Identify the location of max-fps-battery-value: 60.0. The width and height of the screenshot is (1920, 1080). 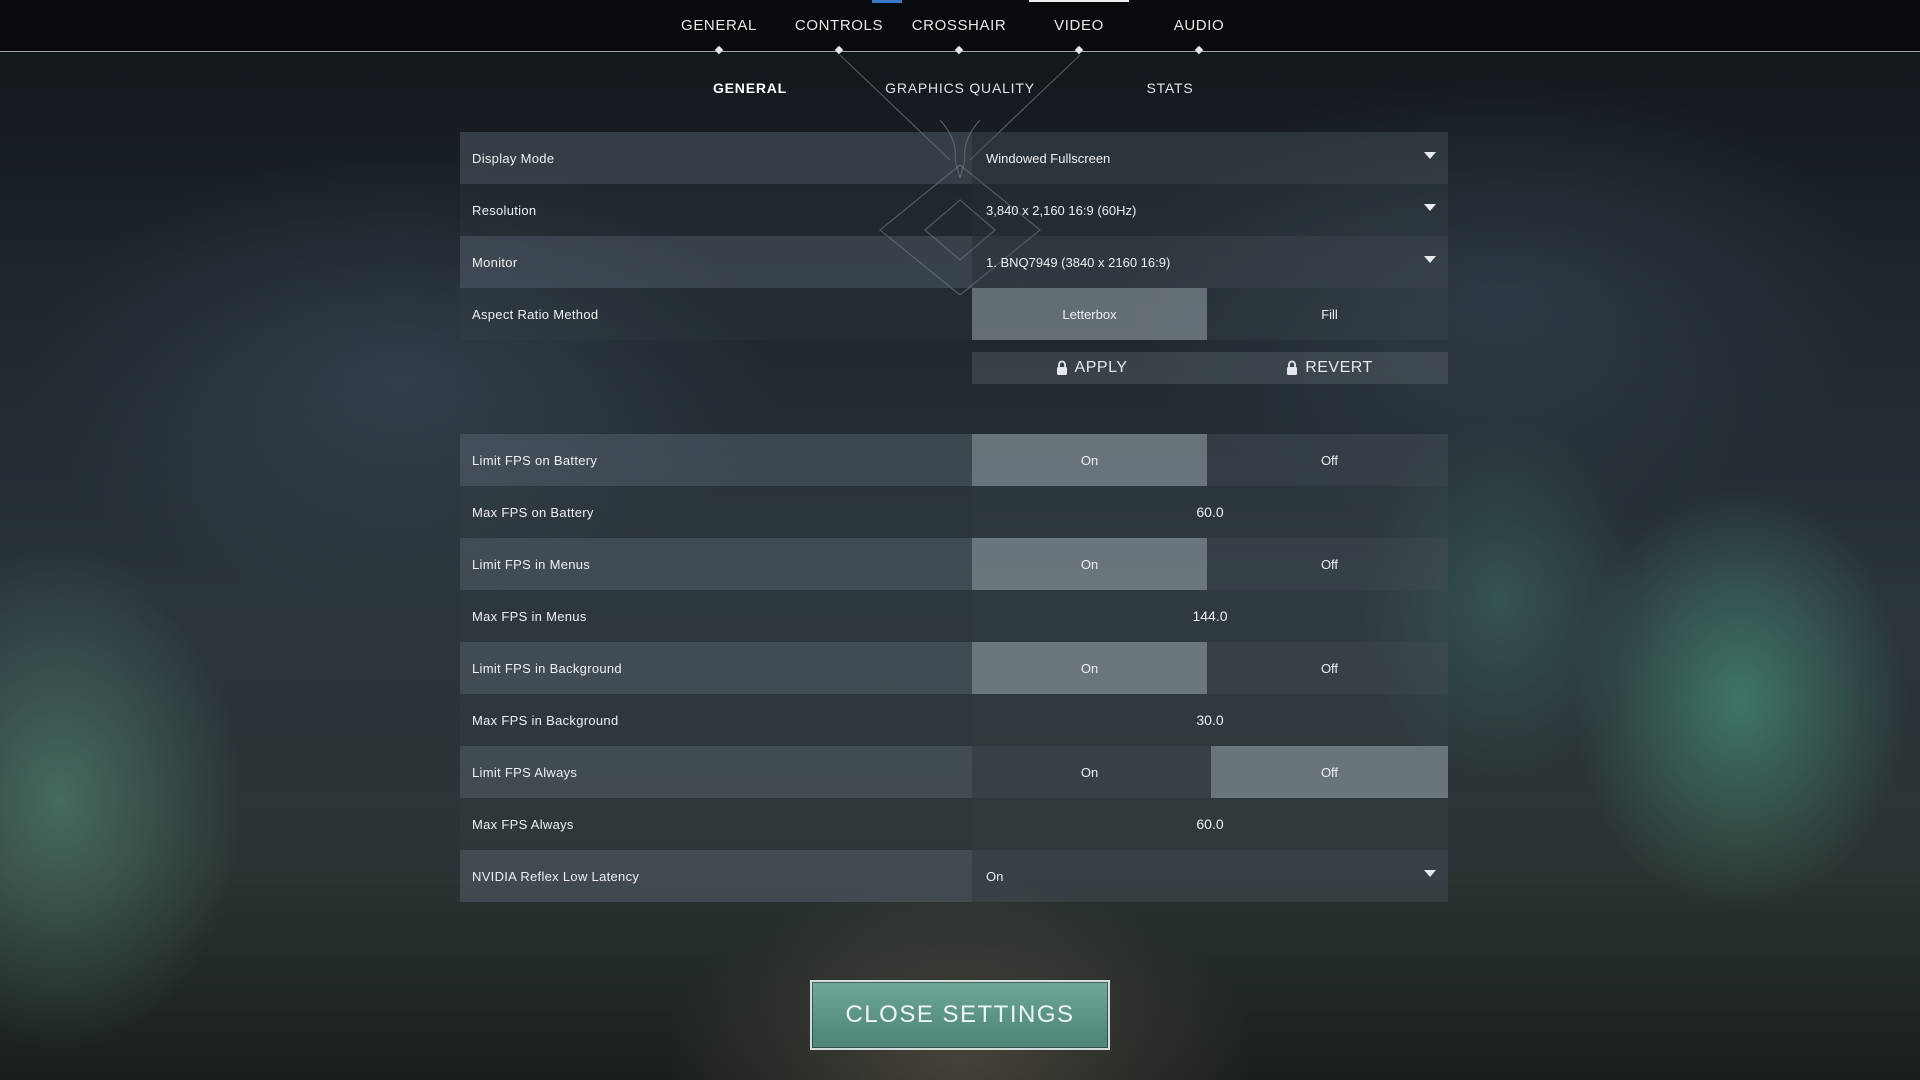
(1210, 512).